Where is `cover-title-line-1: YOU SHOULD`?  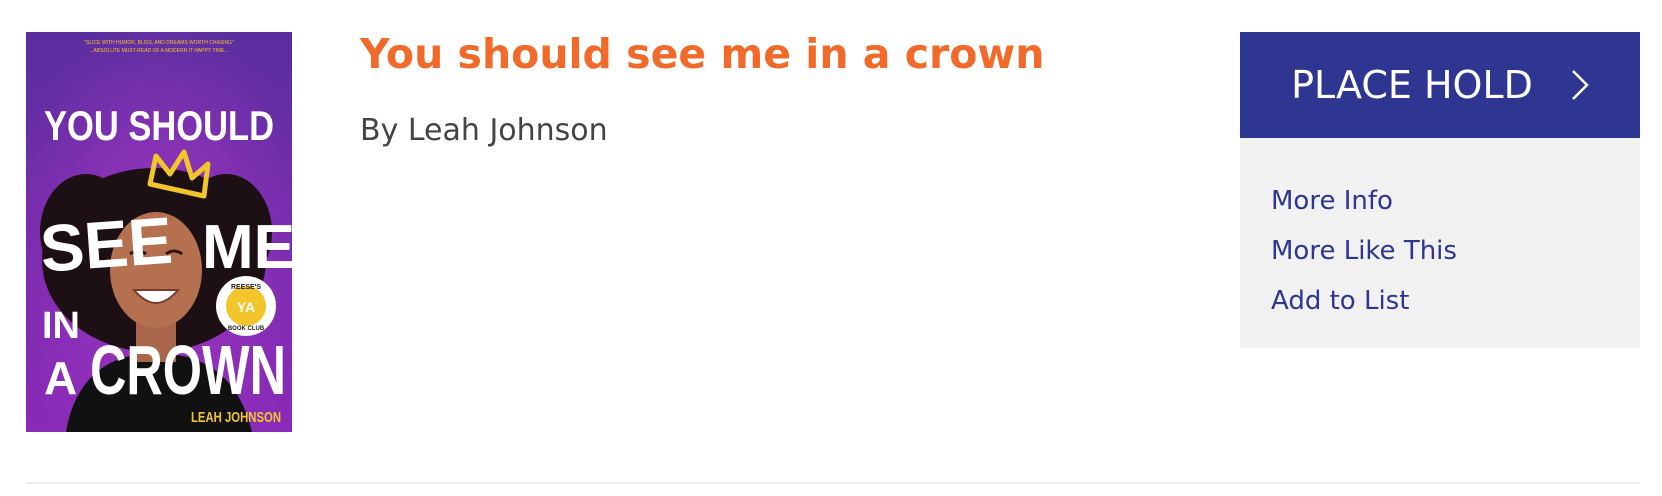
cover-title-line-1: YOU SHOULD is located at coordinates (159, 125).